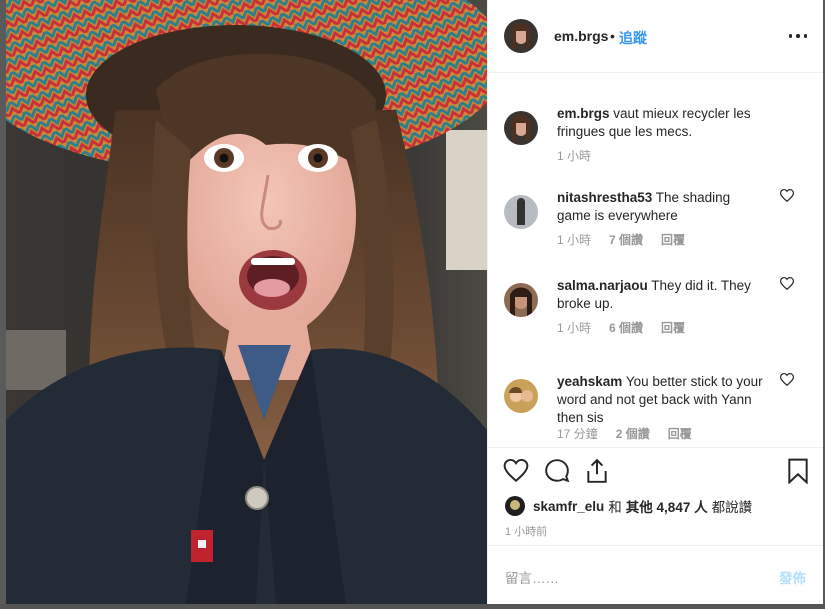 The image size is (825, 609). I want to click on more-options-icon, so click(798, 36).